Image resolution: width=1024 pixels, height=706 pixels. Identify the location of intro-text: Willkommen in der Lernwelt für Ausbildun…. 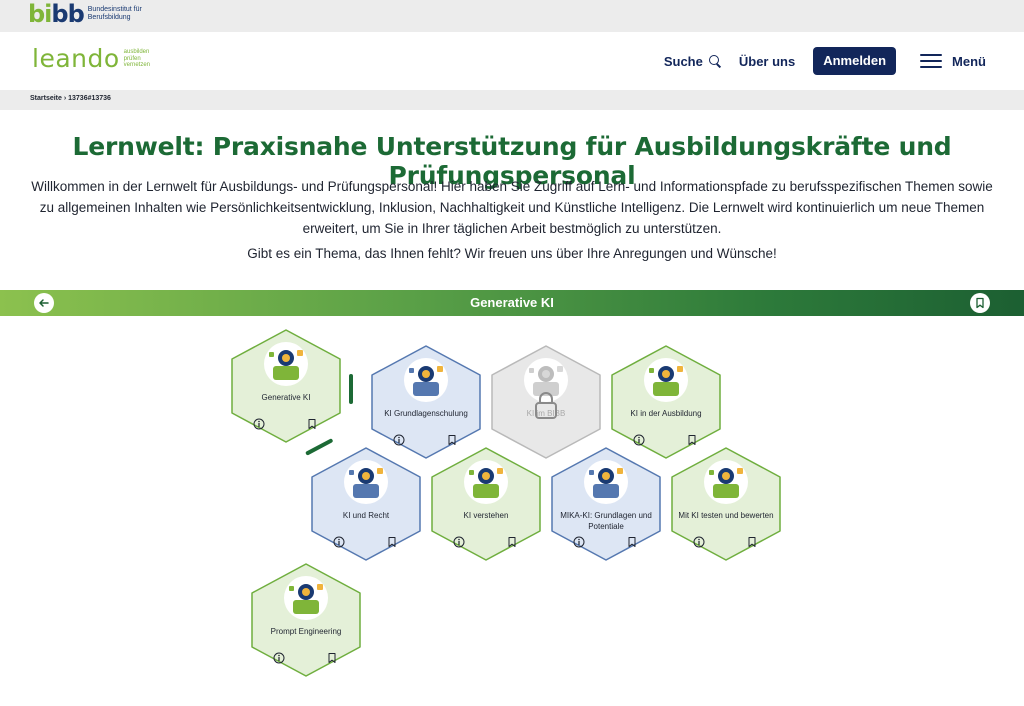
(512, 207).